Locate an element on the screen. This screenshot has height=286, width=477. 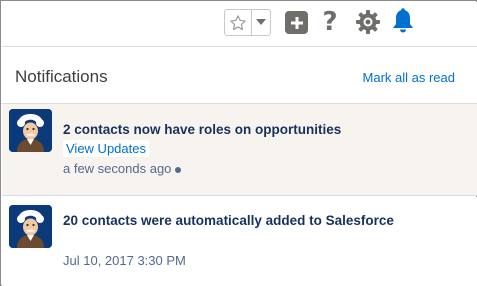
plus-icon is located at coordinates (296, 22).